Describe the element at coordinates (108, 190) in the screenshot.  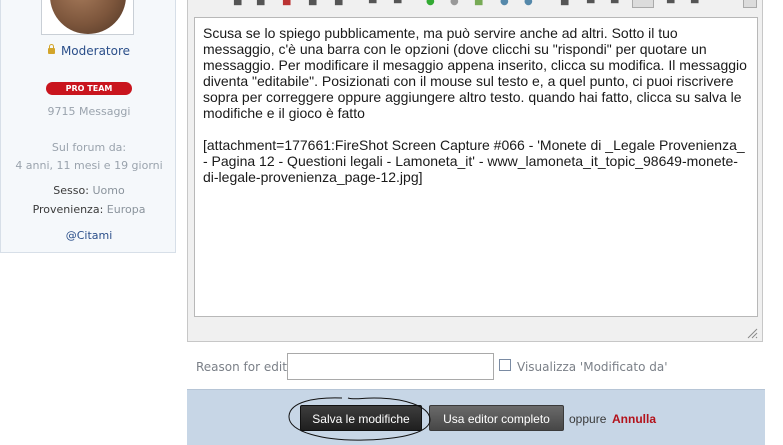
I see `sex-value: Uomo` at that location.